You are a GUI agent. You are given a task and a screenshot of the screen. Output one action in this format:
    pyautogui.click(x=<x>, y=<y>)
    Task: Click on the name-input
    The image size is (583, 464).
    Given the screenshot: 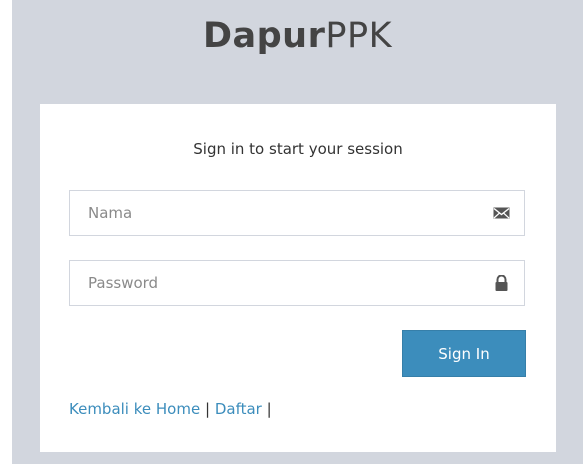 What is the action you would take?
    pyautogui.click(x=297, y=213)
    